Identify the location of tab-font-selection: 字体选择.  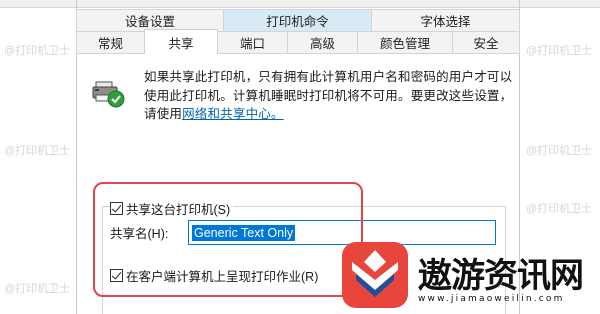
(445, 20).